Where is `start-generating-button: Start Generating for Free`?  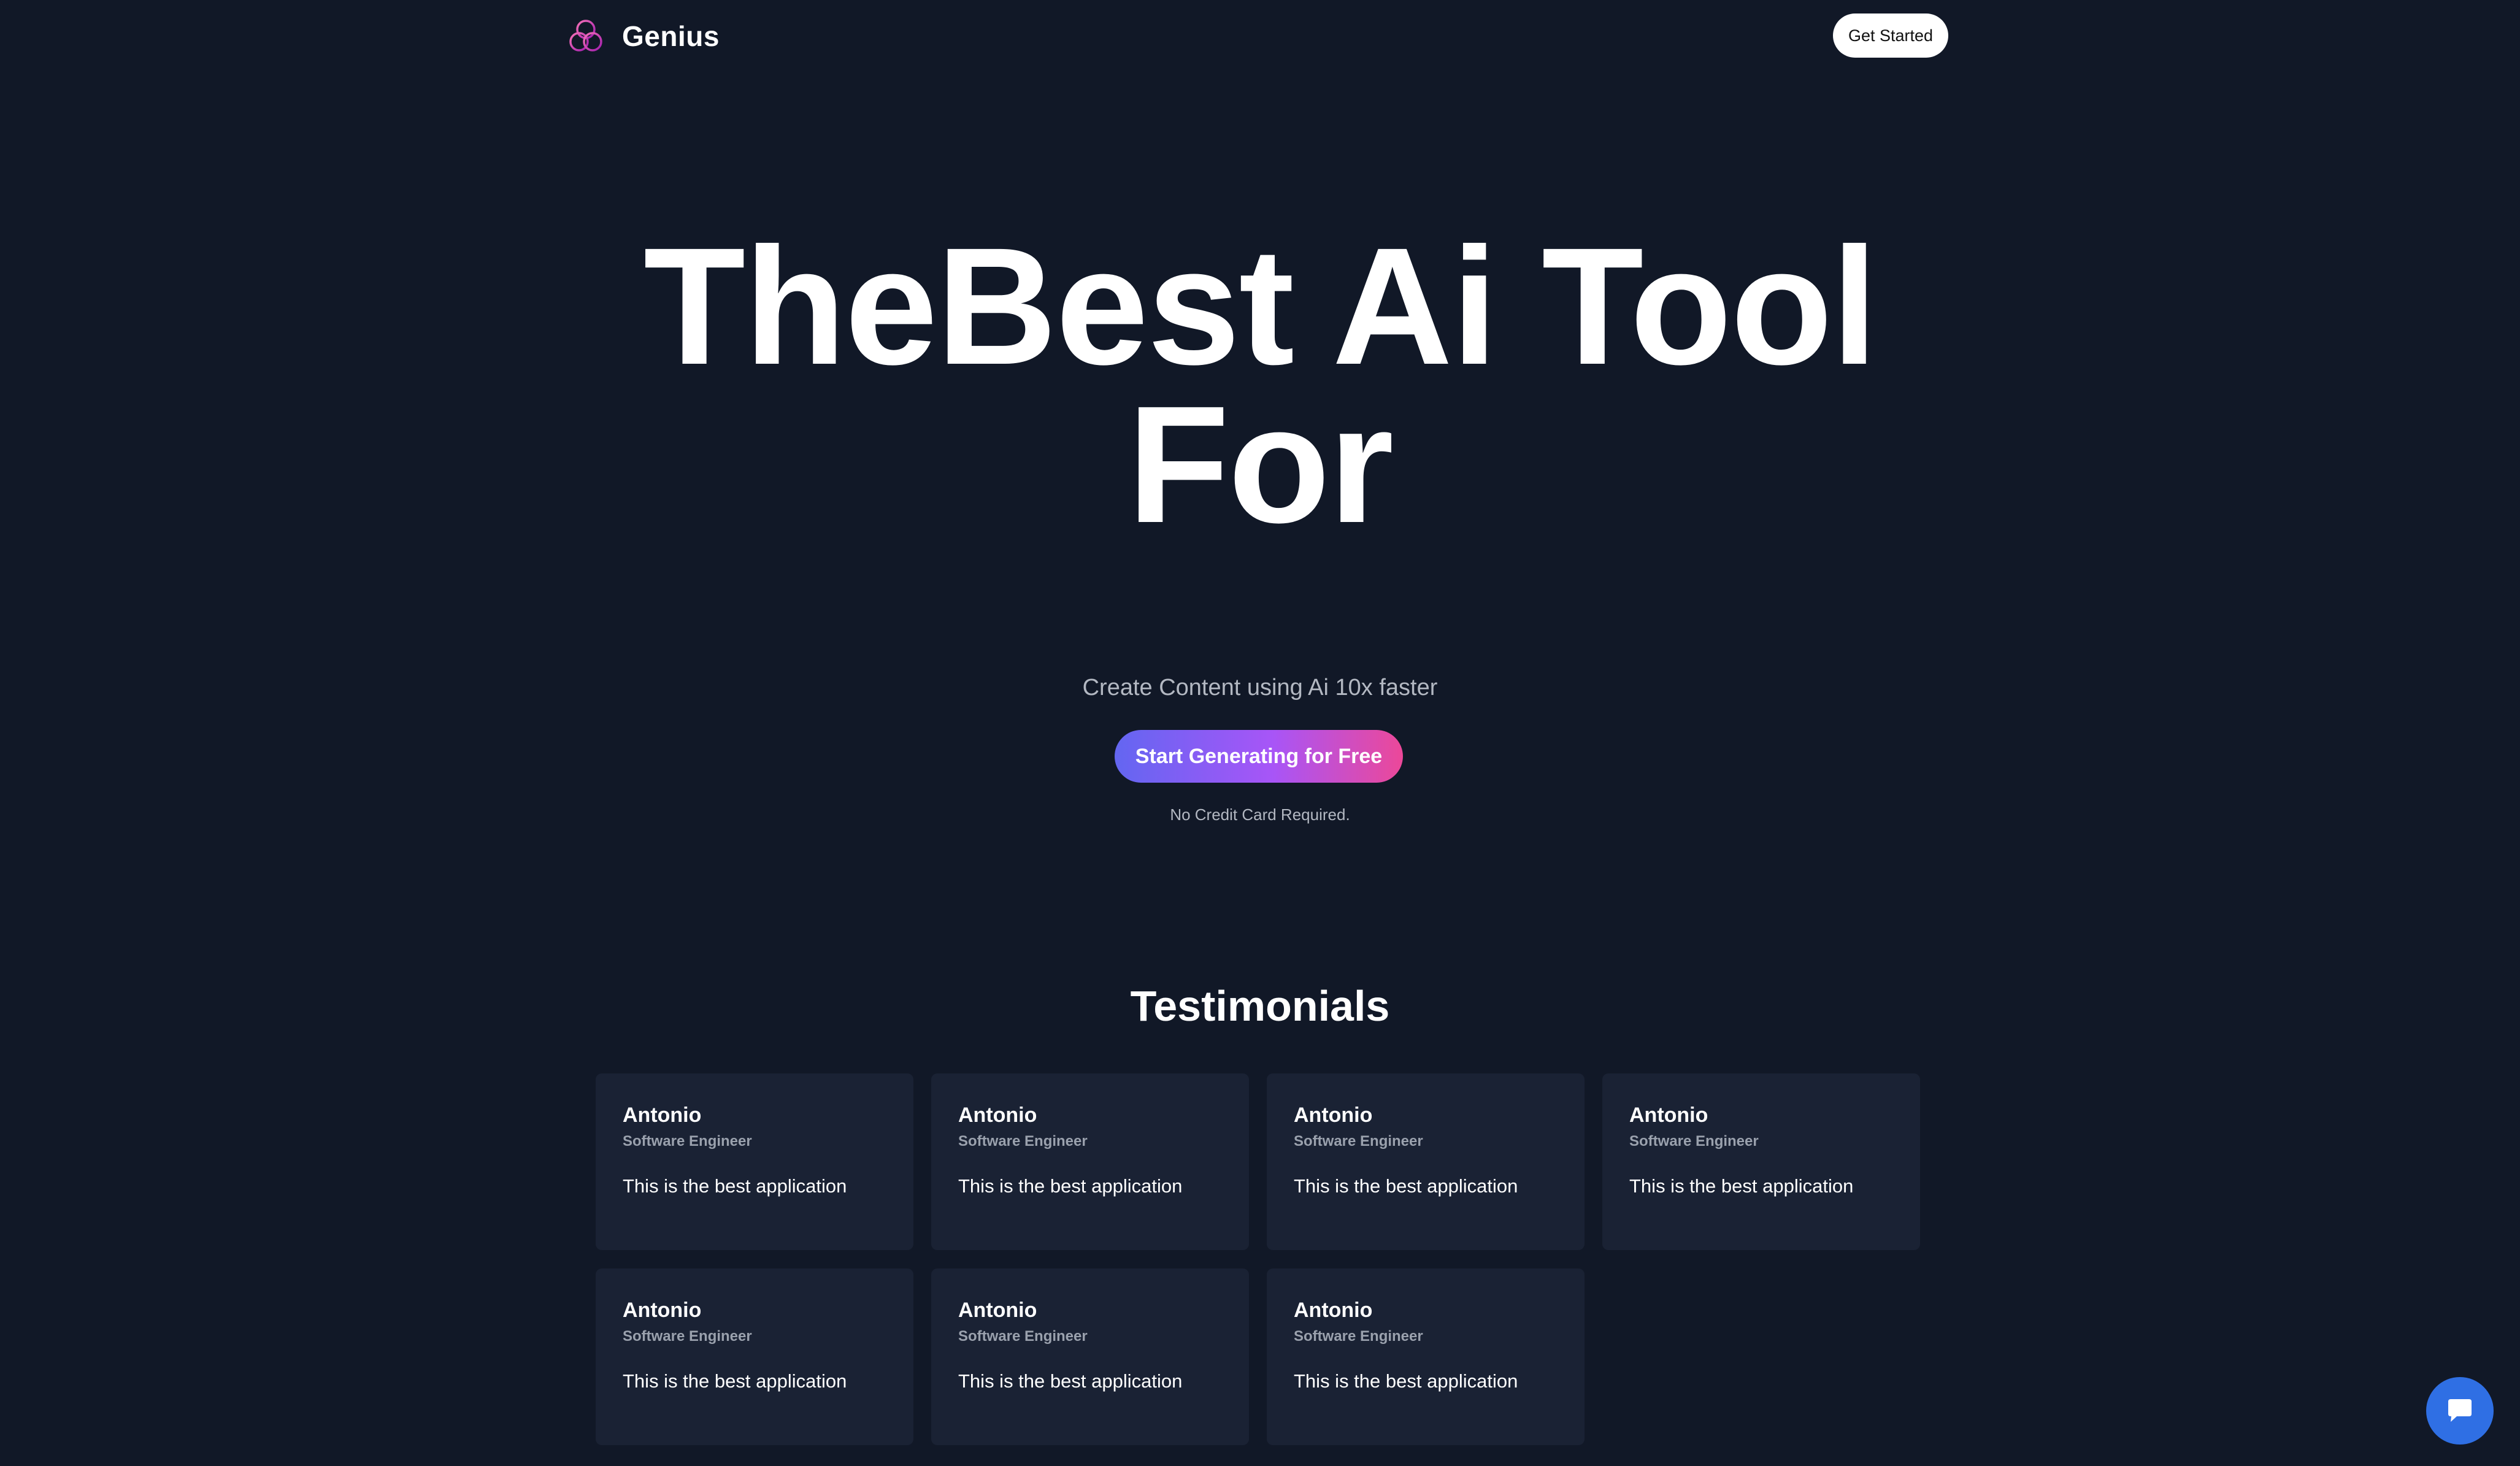 start-generating-button: Start Generating for Free is located at coordinates (1259, 756).